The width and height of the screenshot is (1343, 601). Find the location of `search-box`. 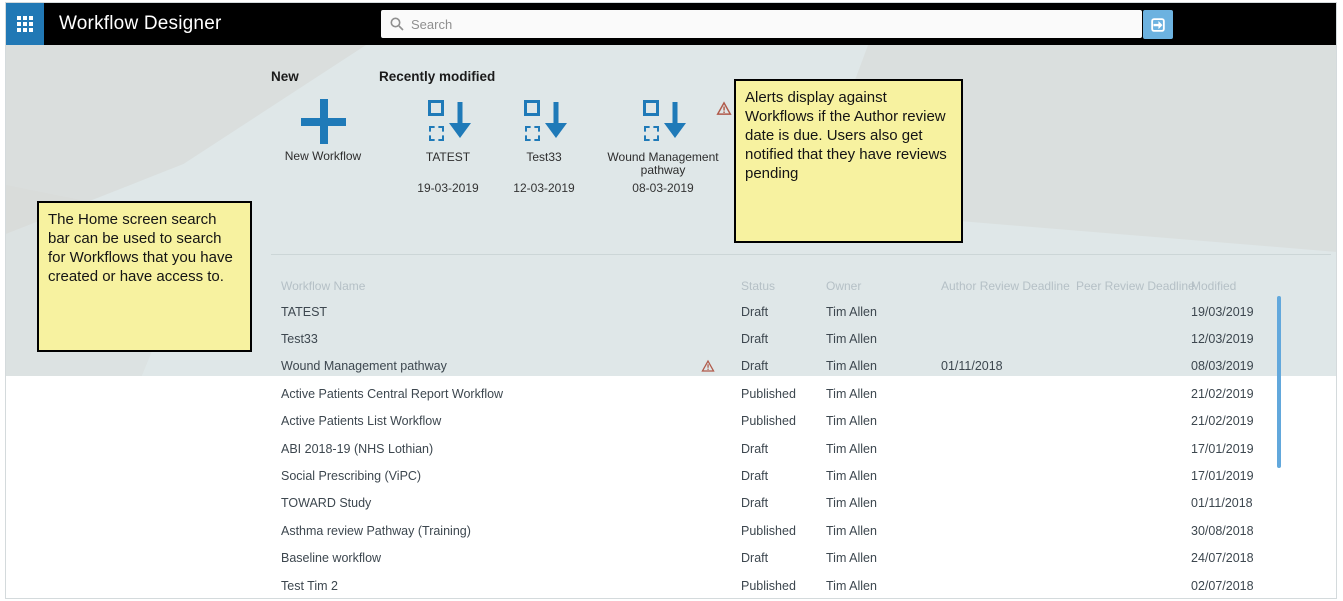

search-box is located at coordinates (761, 24).